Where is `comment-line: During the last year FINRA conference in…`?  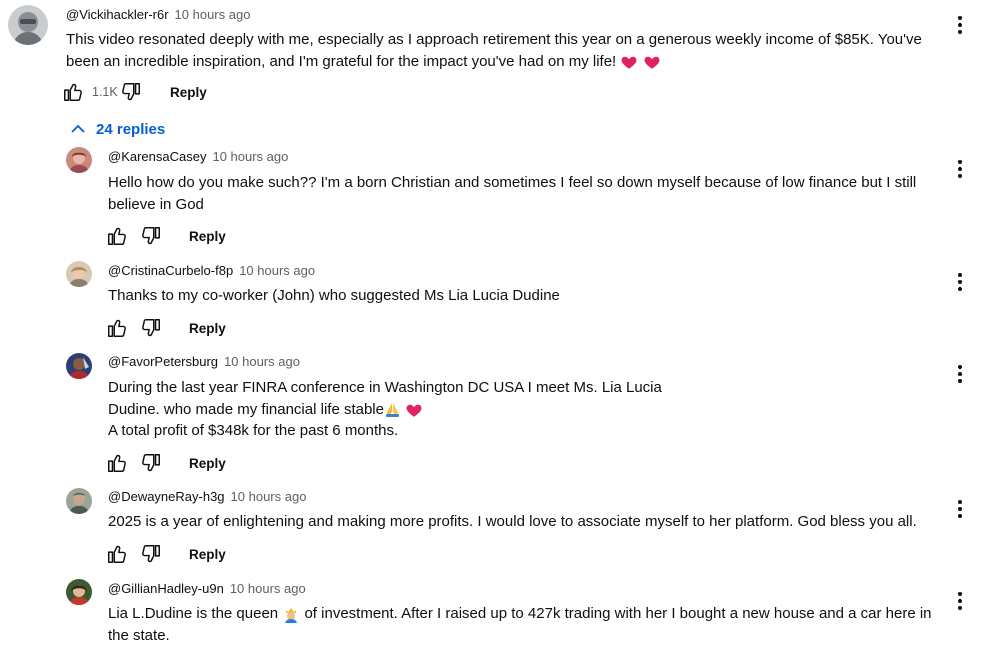
comment-line: During the last year FINRA conference in… is located at coordinates (385, 387).